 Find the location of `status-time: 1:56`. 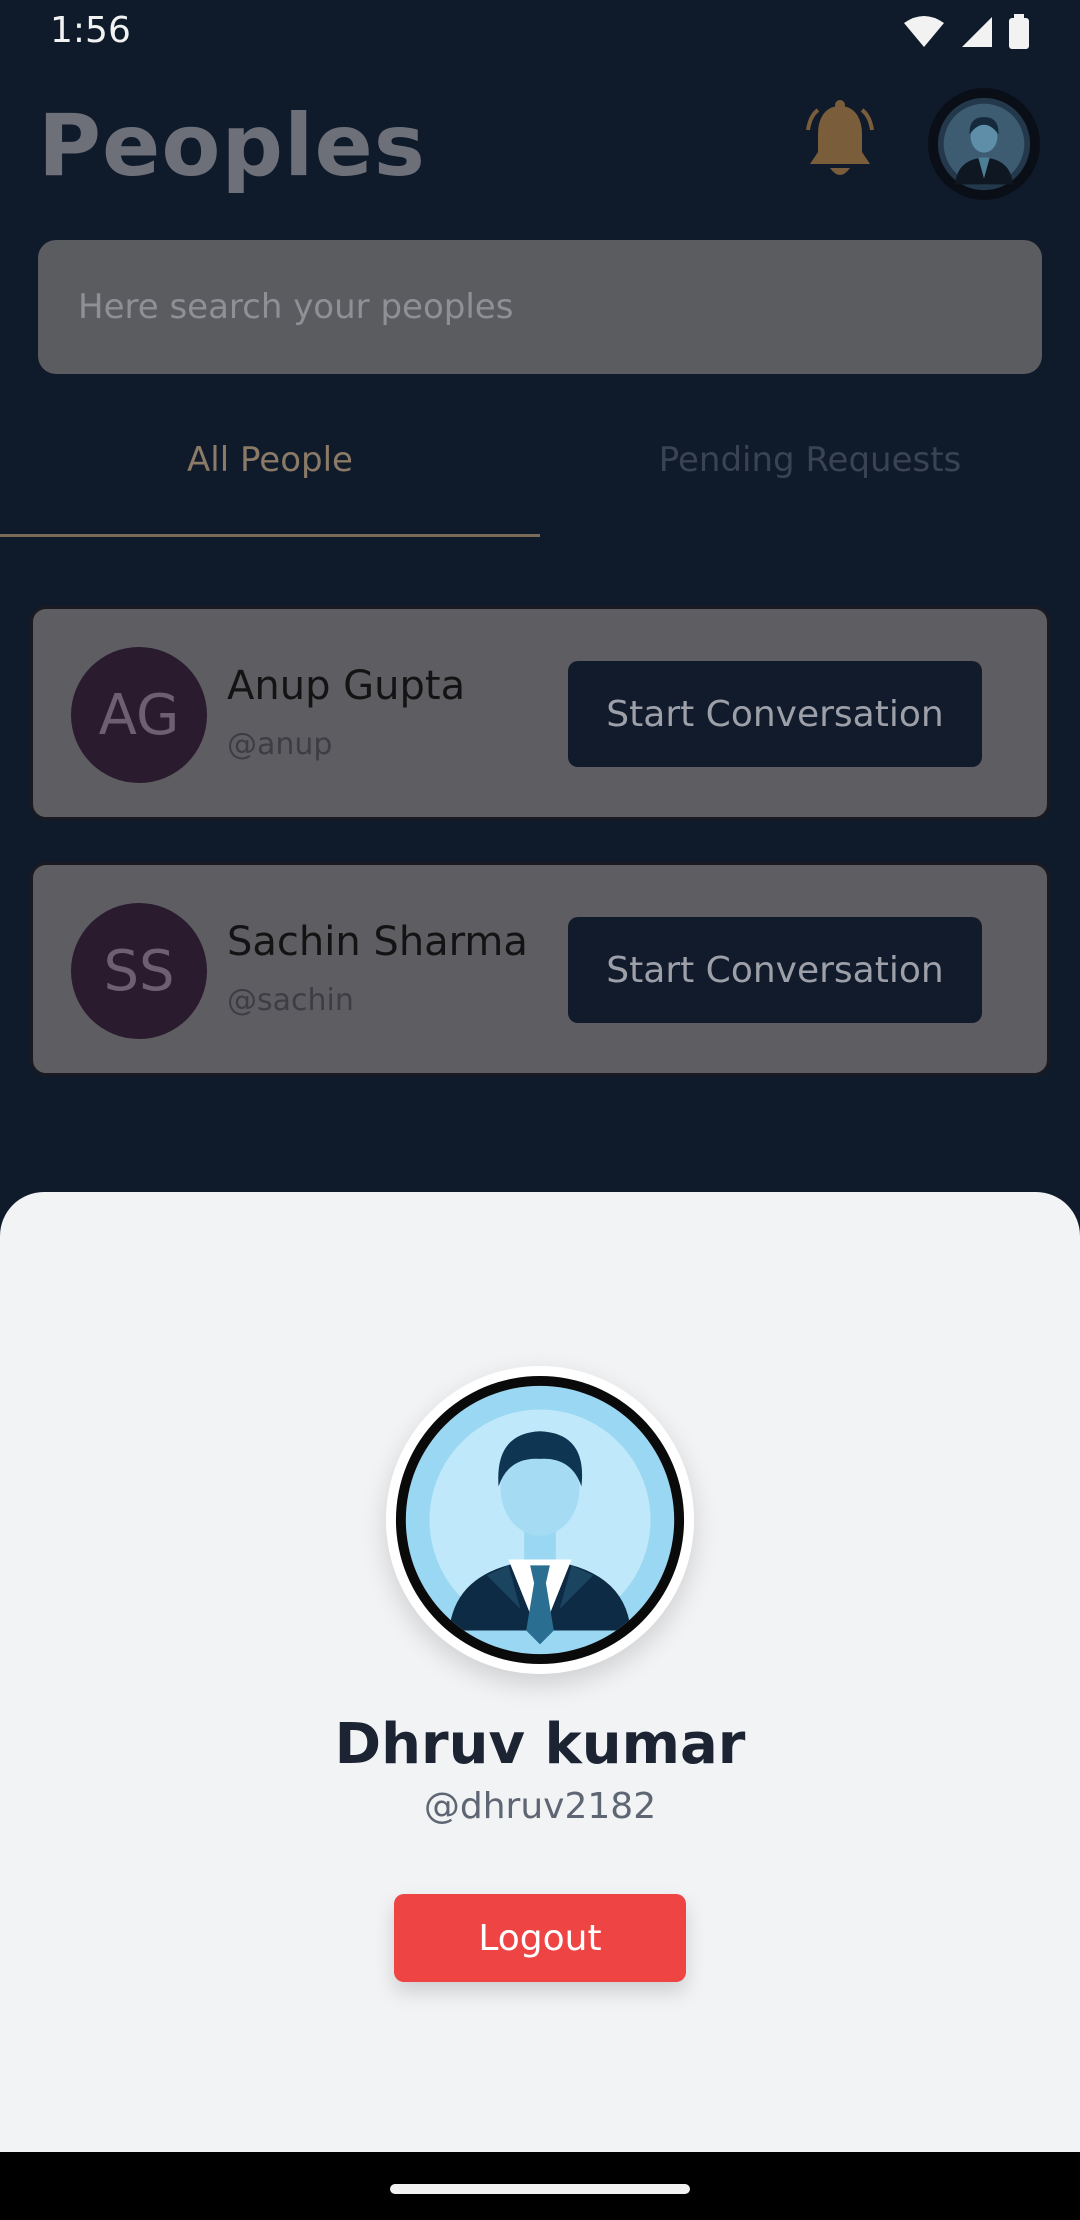

status-time: 1:56 is located at coordinates (90, 30).